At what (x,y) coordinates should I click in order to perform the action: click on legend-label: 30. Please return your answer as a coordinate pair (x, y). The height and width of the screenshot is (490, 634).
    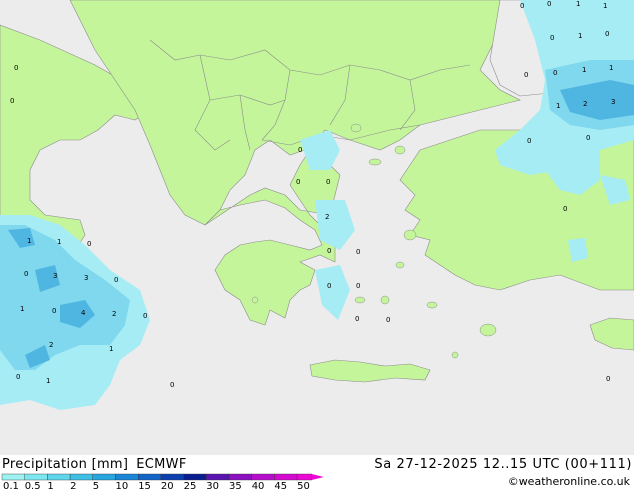
    Looking at the image, I should click on (212, 485).